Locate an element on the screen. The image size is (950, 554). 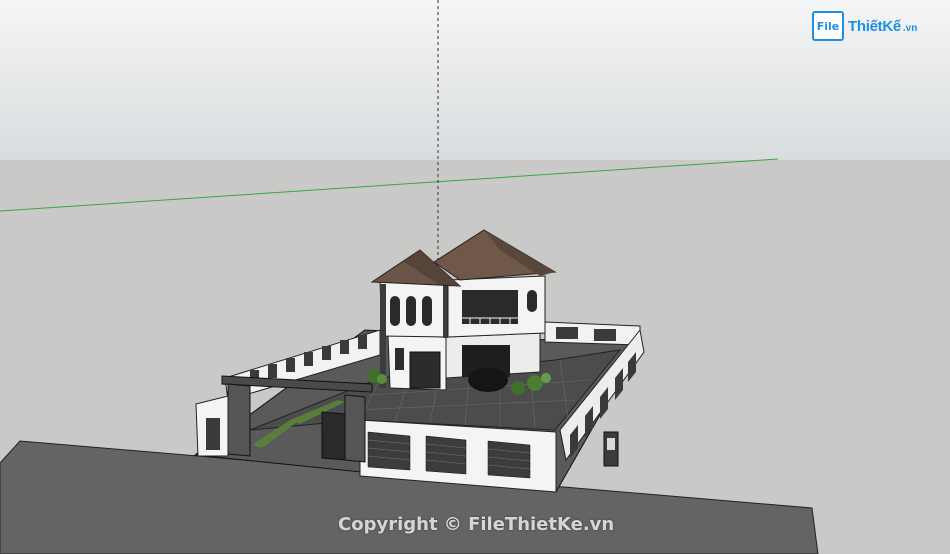
left-corner-panel is located at coordinates (213, 434).